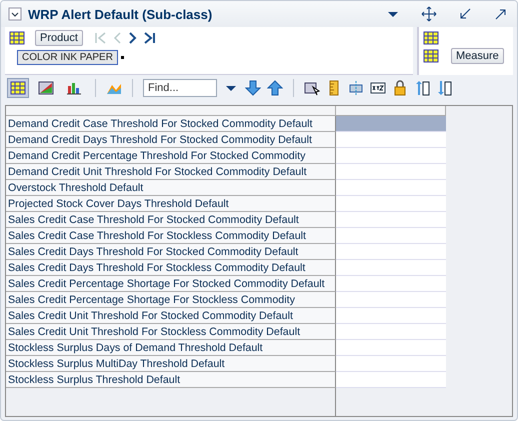 This screenshot has height=421, width=518. I want to click on find-next-button, so click(253, 88).